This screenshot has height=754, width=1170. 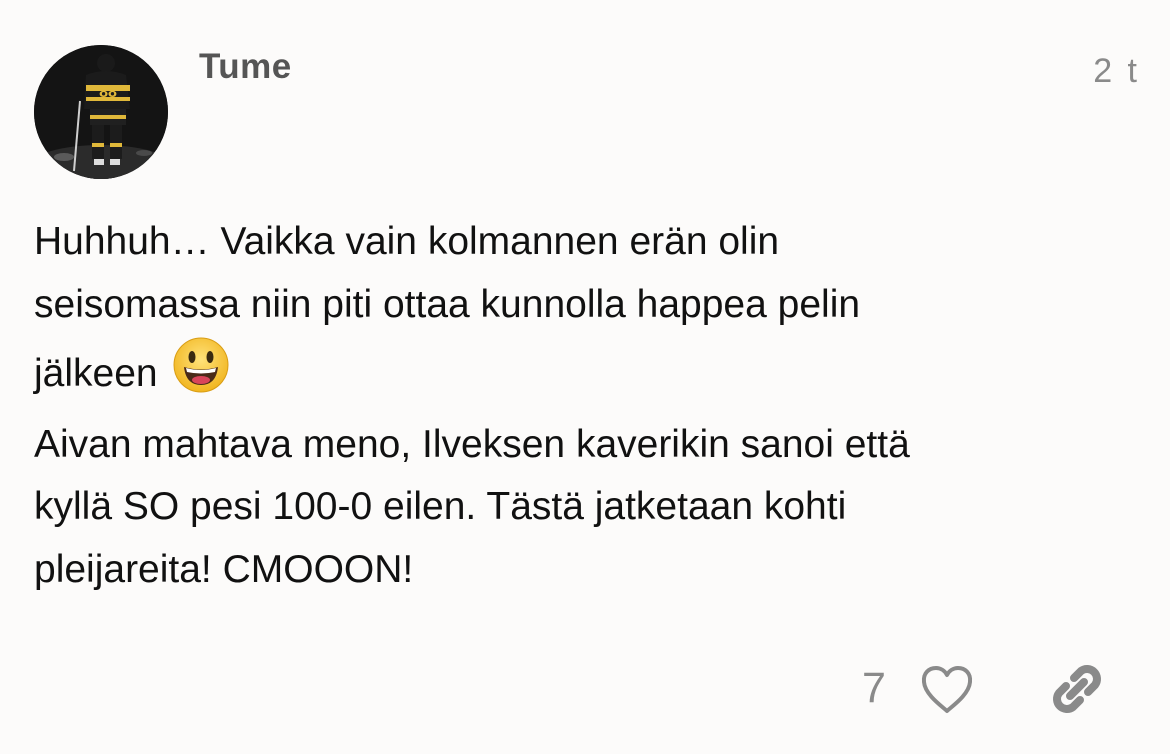 I want to click on author-name: Tume, so click(x=245, y=67).